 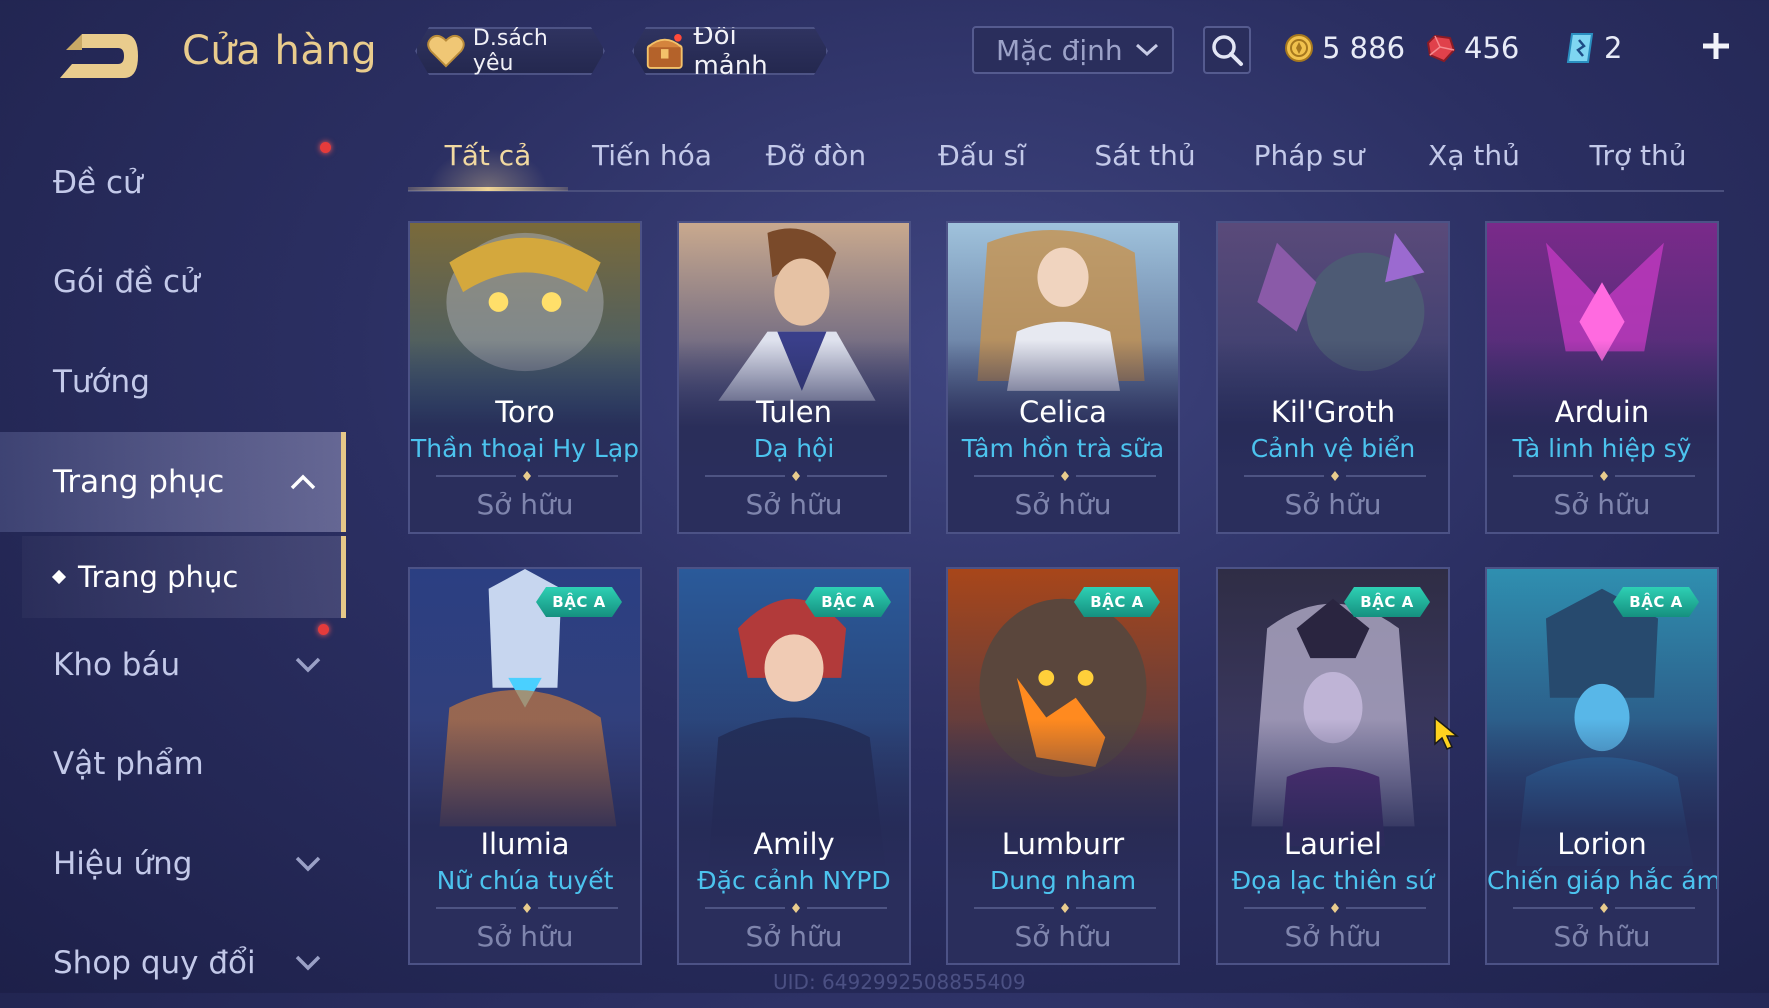 What do you see at coordinates (173, 764) in the screenshot?
I see `sidebar-item-items: Vật phẩm` at bounding box center [173, 764].